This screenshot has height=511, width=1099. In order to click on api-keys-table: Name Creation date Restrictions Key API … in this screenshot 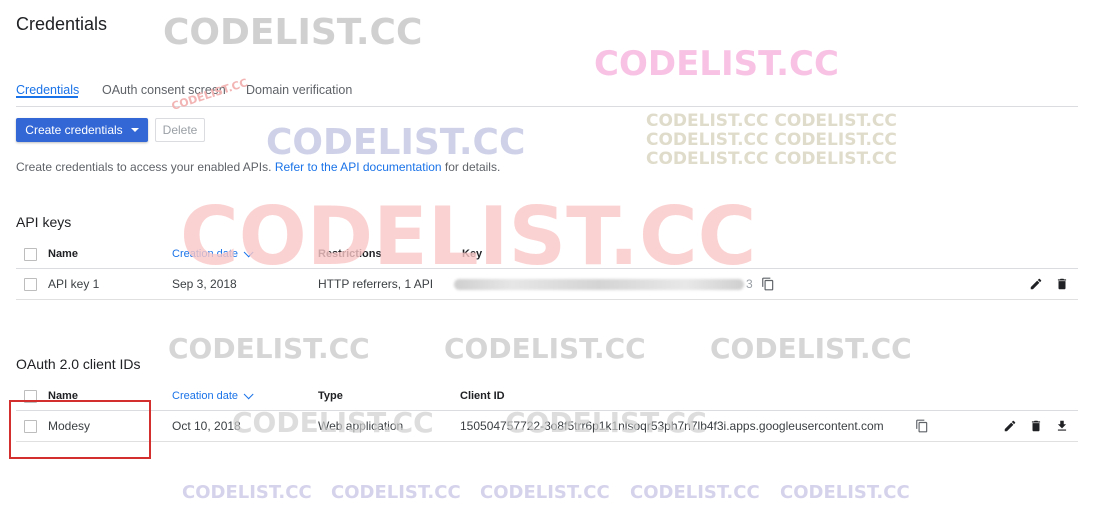, I will do `click(547, 270)`.